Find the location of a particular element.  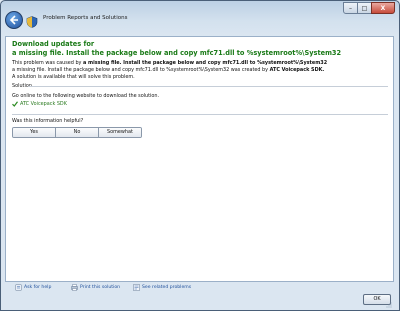

section-divider is located at coordinates (208, 86).